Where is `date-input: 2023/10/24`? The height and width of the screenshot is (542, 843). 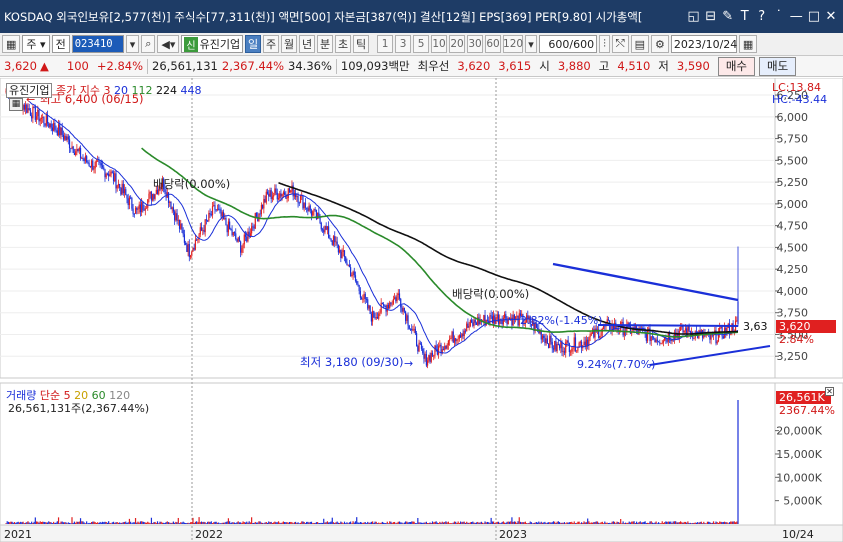
date-input: 2023/10/24 is located at coordinates (703, 44).